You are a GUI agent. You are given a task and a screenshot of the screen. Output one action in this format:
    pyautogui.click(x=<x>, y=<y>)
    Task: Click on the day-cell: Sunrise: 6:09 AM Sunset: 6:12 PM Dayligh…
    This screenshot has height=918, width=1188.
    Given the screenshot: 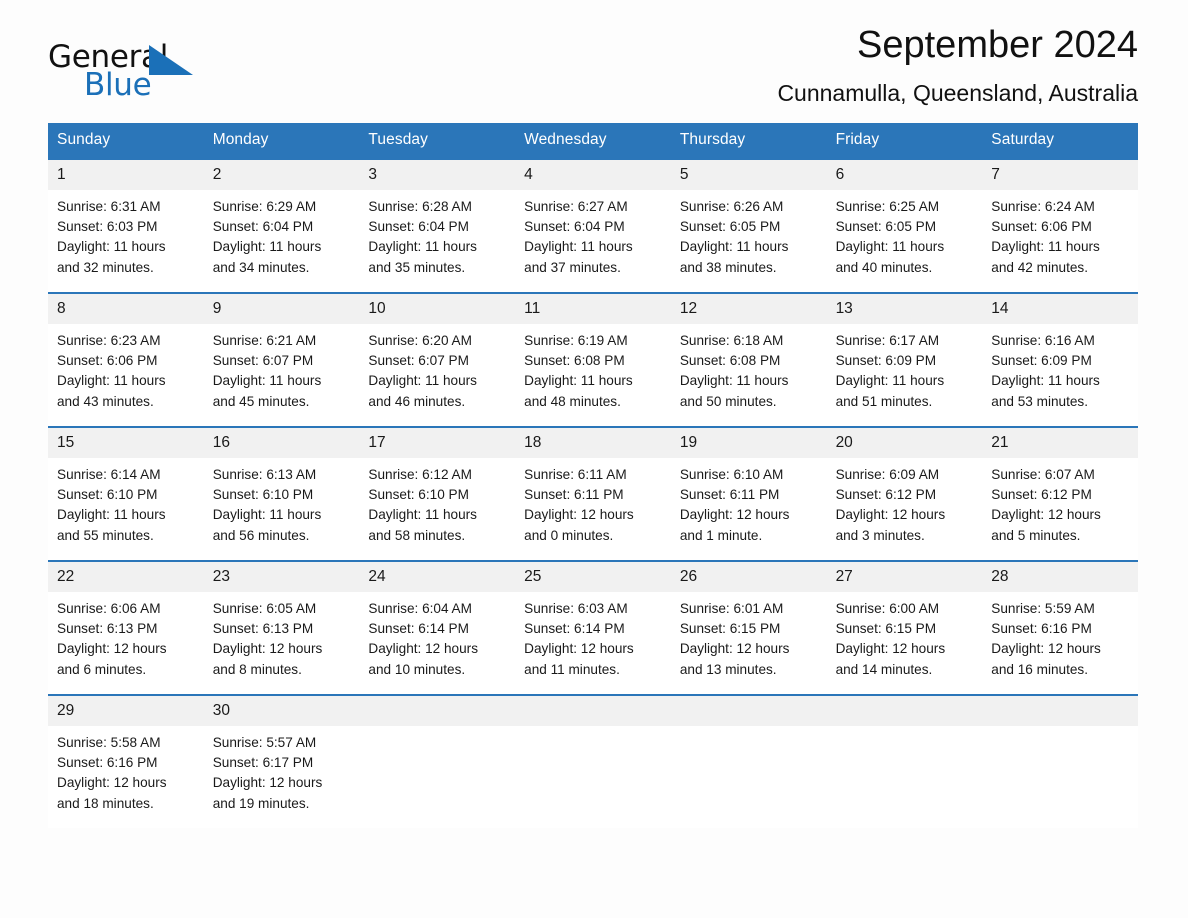 What is the action you would take?
    pyautogui.click(x=905, y=509)
    